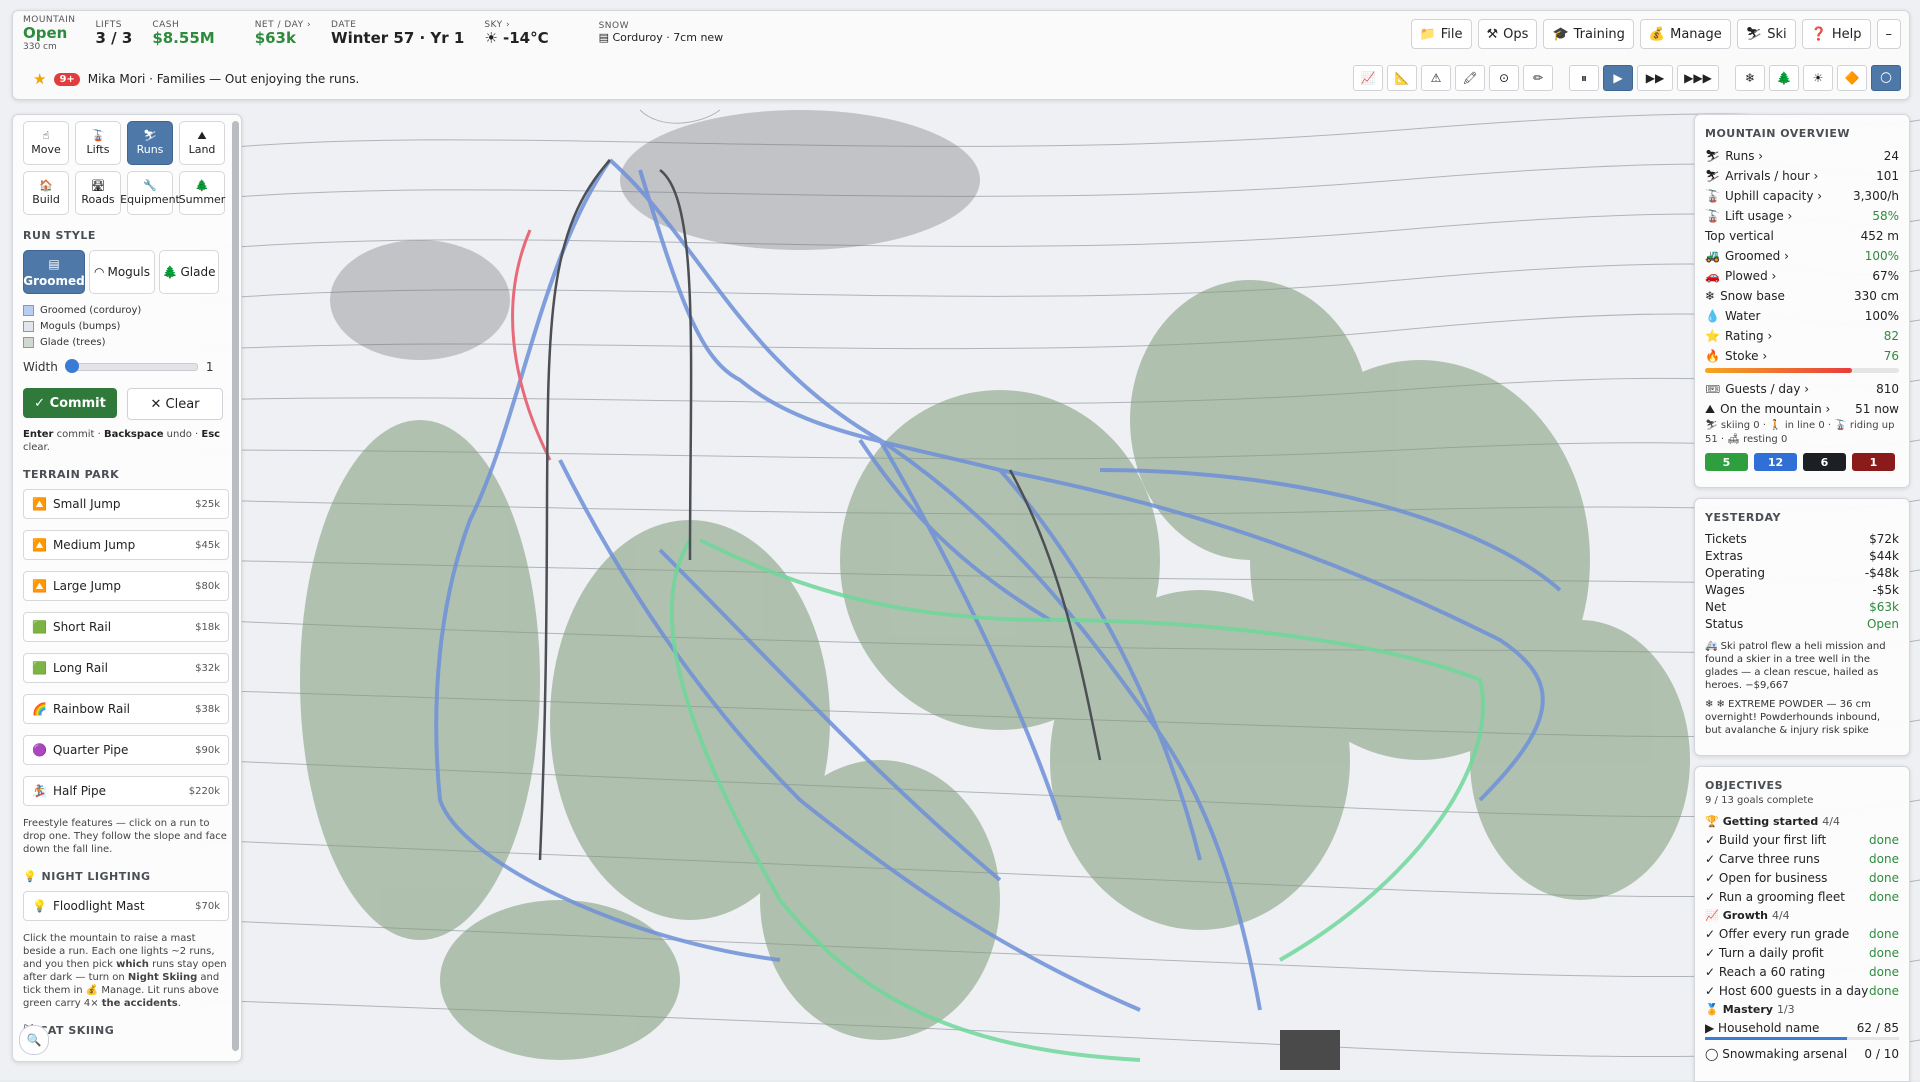 This screenshot has width=1920, height=1082. Describe the element at coordinates (126, 668) in the screenshot. I see `terrain-long-rail: 🟩 Long Rail $32k` at that location.